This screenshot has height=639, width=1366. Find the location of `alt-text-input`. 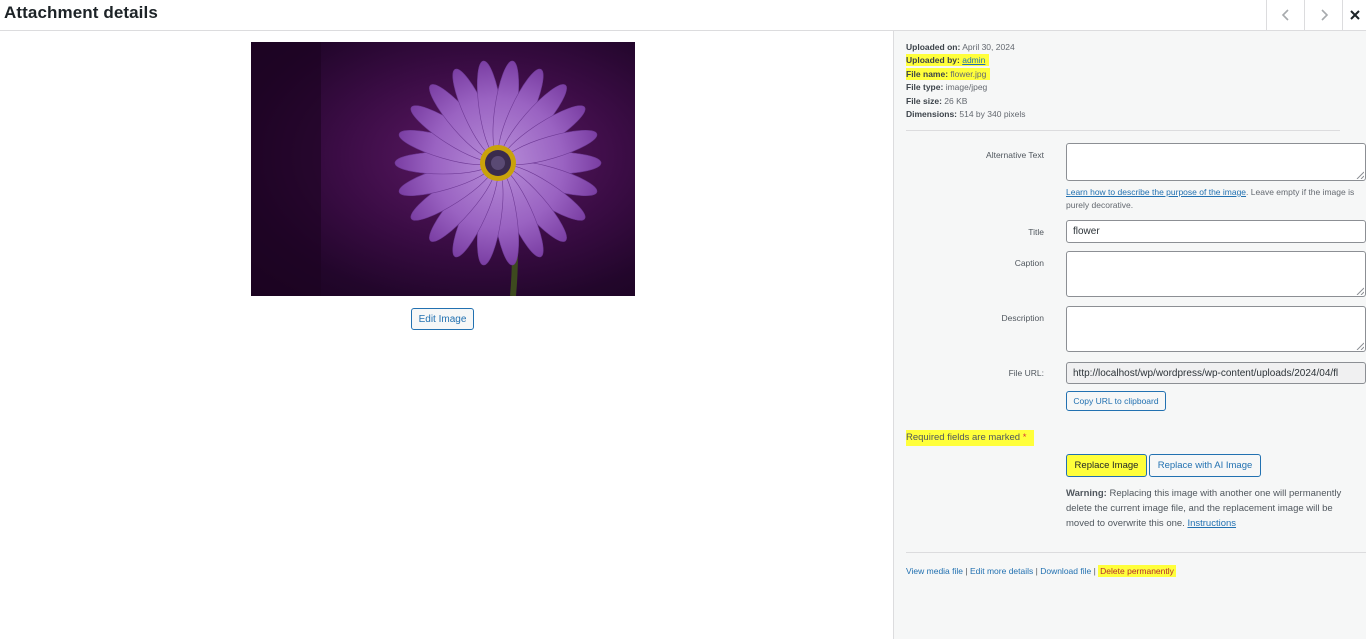

alt-text-input is located at coordinates (1216, 162).